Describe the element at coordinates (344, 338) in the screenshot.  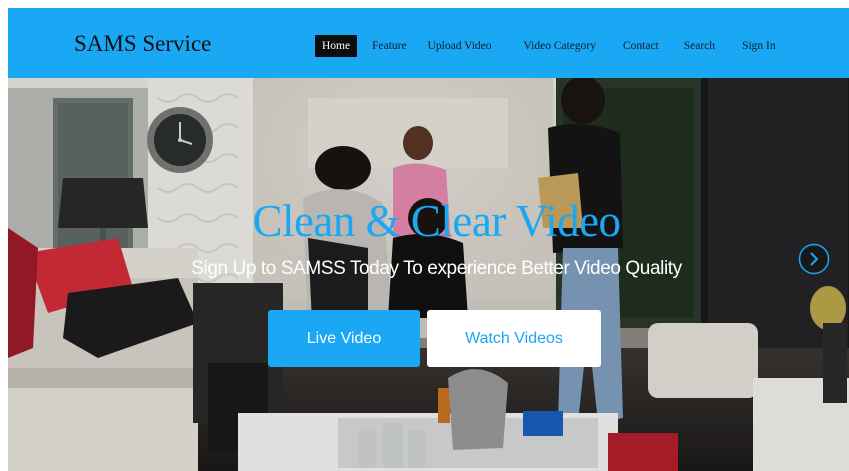
I see `live-video-button: Live Video` at that location.